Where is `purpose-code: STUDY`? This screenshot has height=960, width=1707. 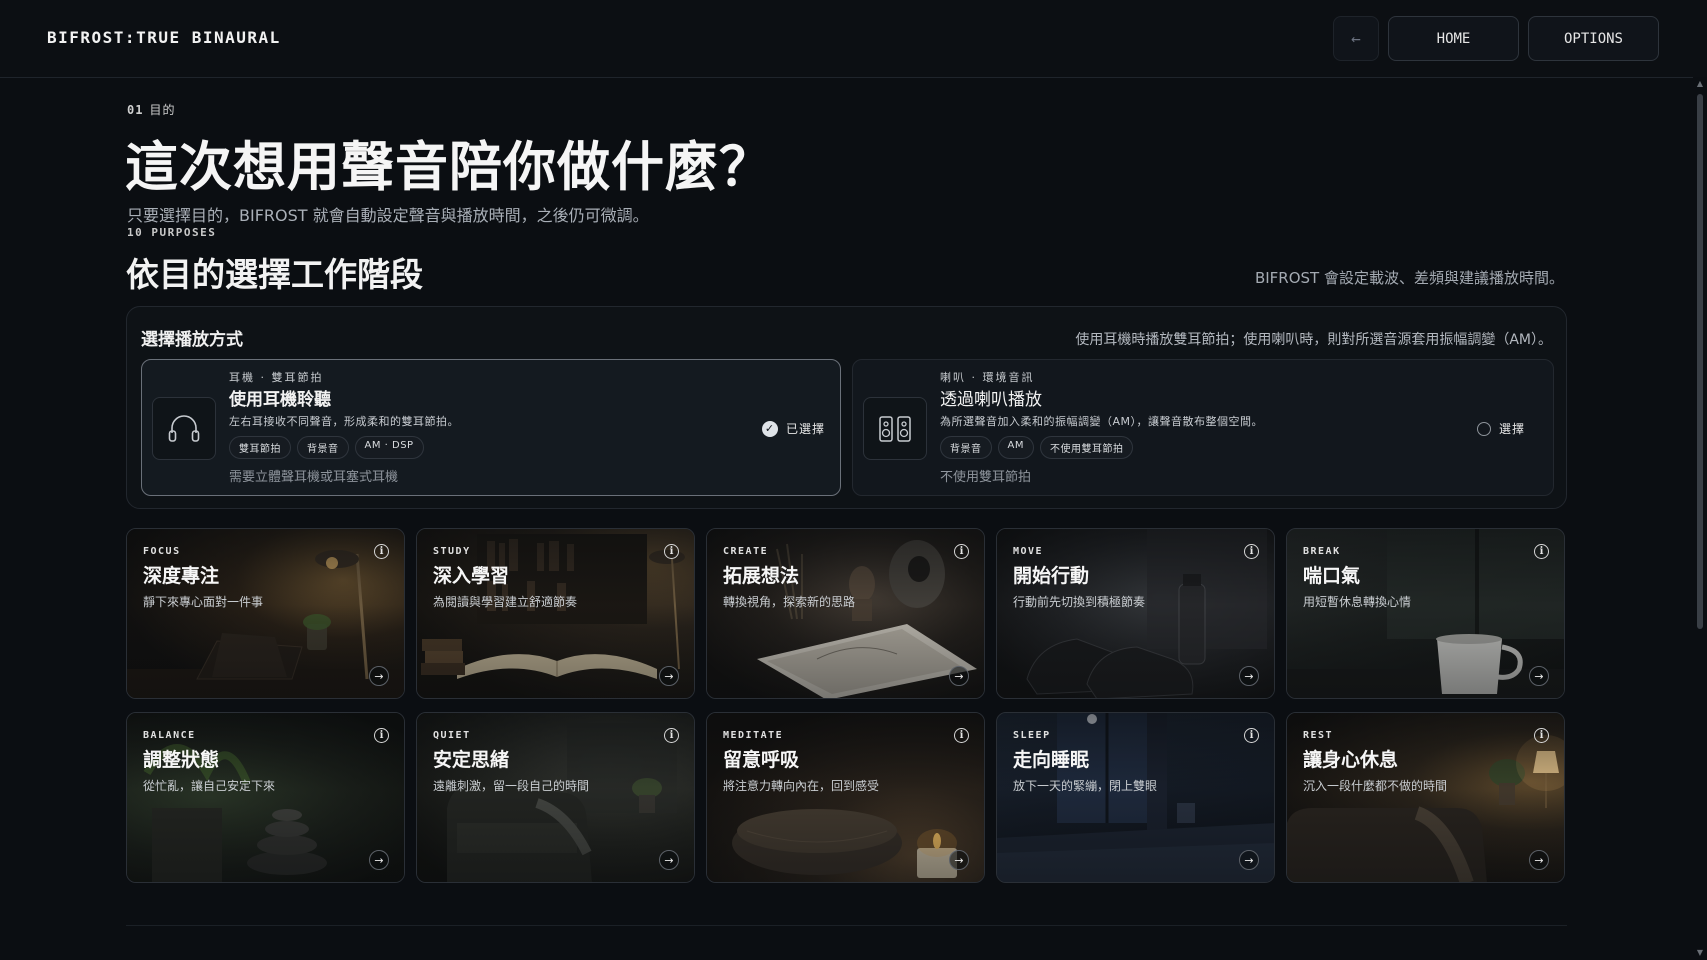 purpose-code: STUDY is located at coordinates (452, 551).